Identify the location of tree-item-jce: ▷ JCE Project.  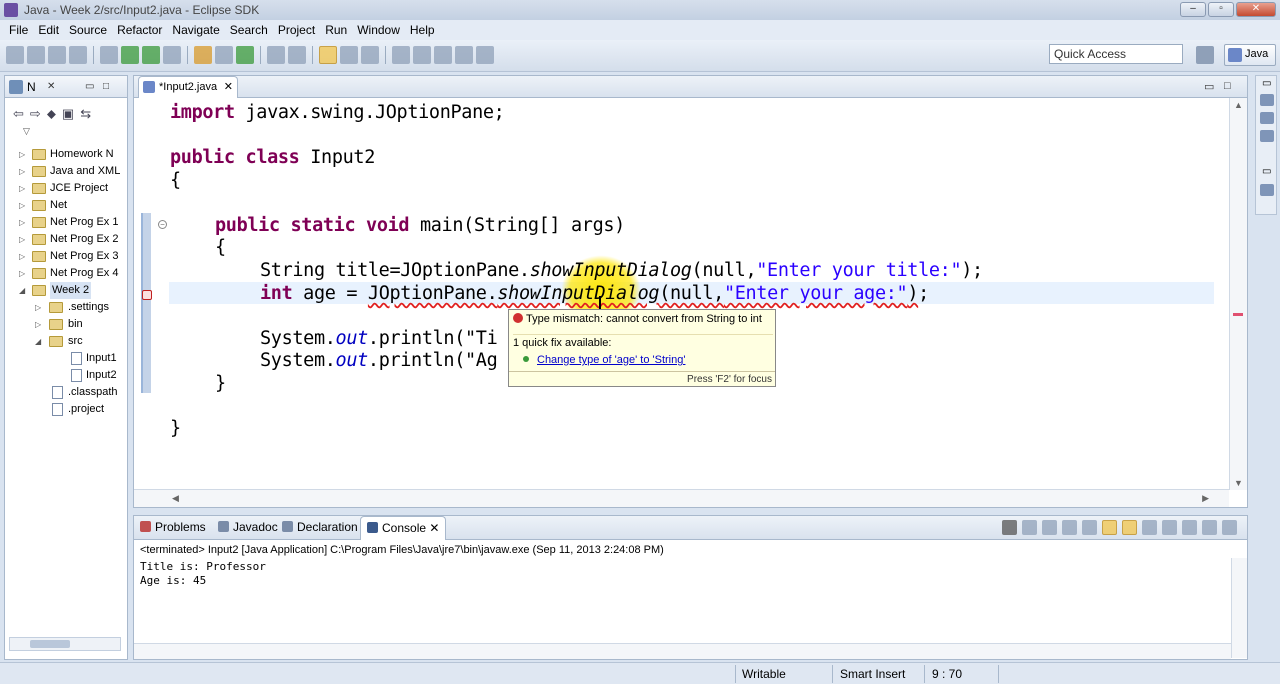
(66, 188).